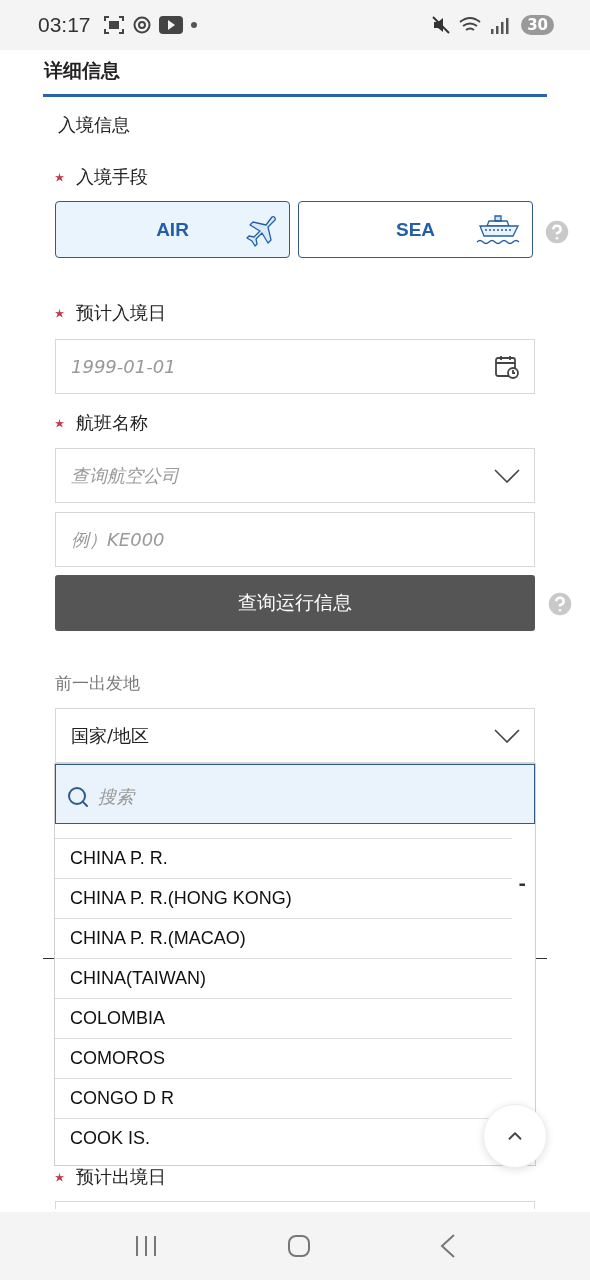 Image resolution: width=590 pixels, height=1280 pixels. What do you see at coordinates (121, 313) in the screenshot?
I see `field-label: 预计入境日` at bounding box center [121, 313].